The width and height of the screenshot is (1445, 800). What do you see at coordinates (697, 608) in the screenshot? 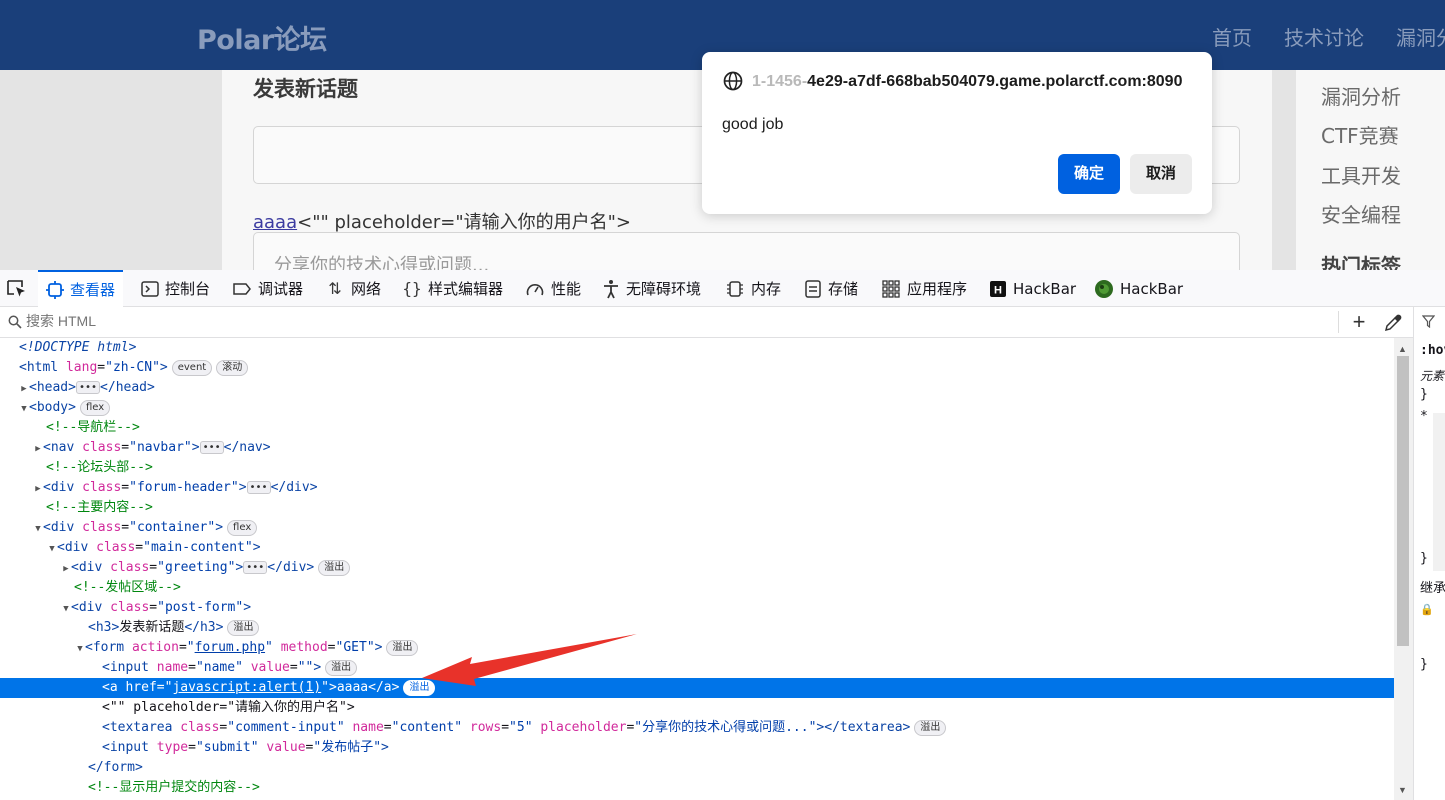
I see `tree-line-post-form: ▼ <div class="post-form">` at bounding box center [697, 608].